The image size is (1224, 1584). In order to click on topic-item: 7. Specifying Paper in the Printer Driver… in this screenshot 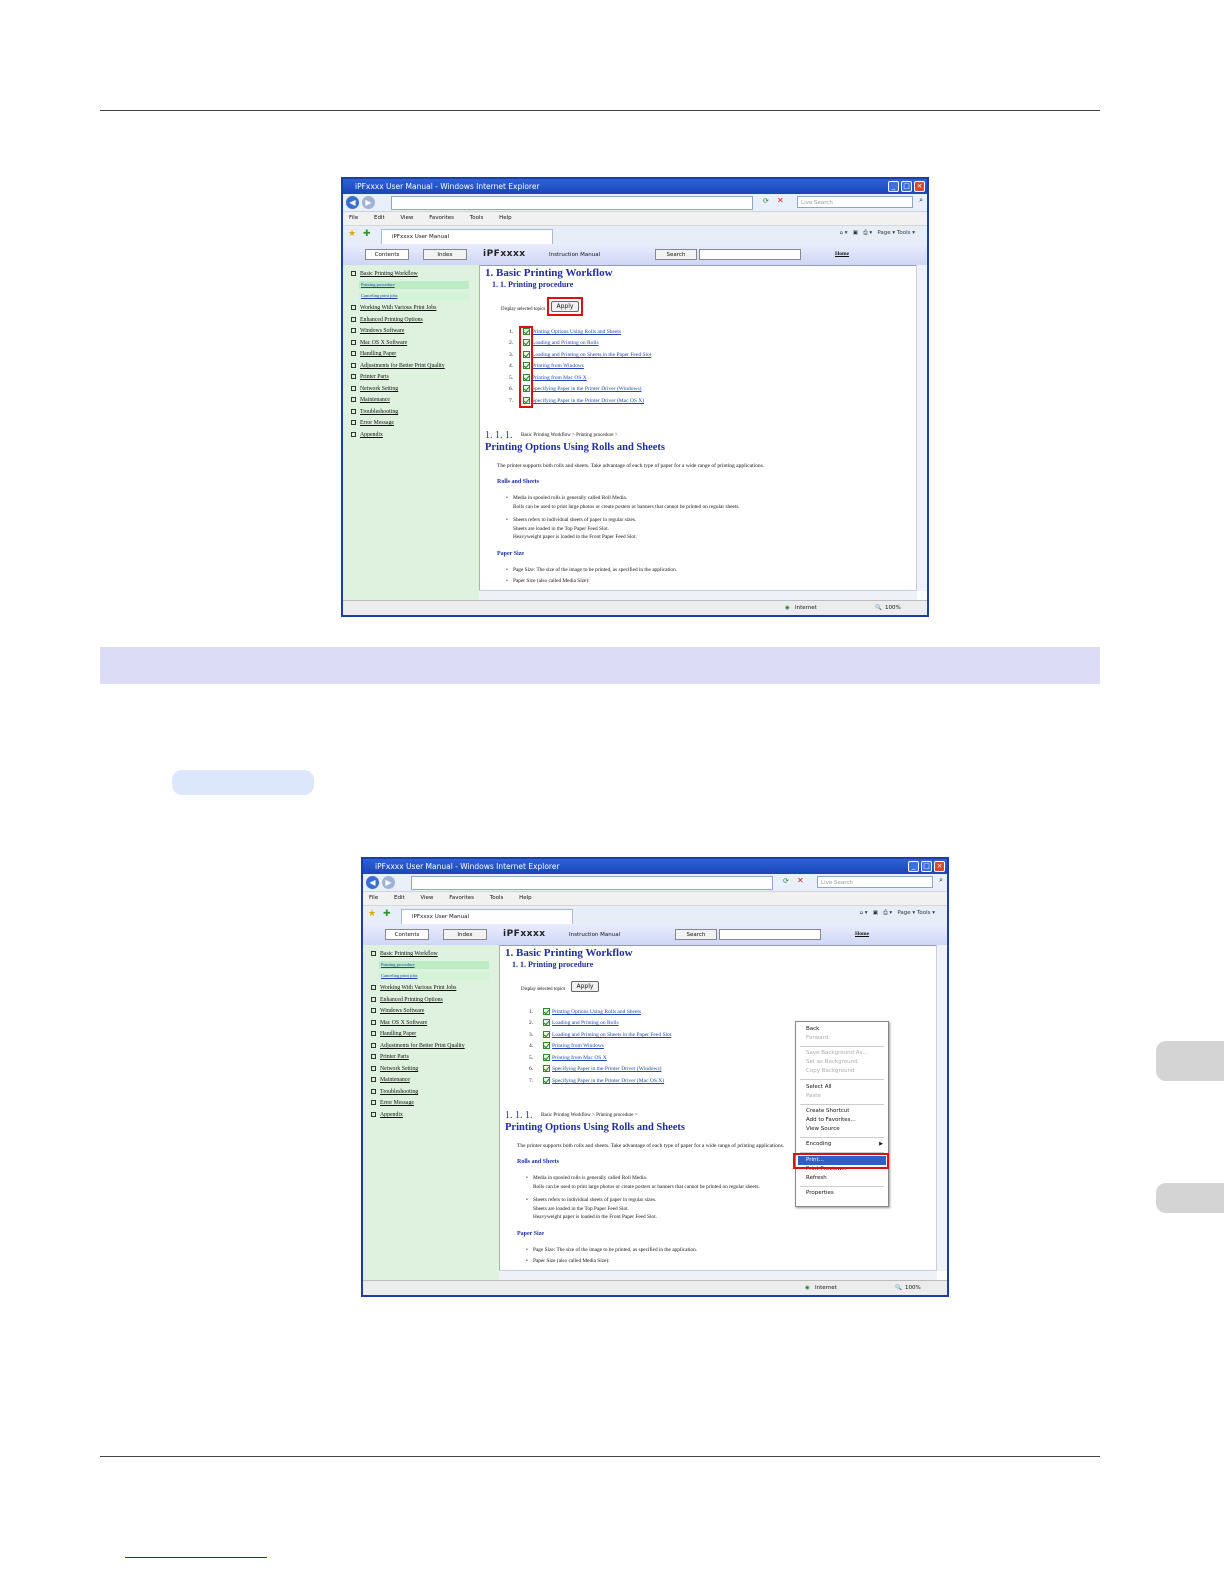, I will do `click(596, 1080)`.